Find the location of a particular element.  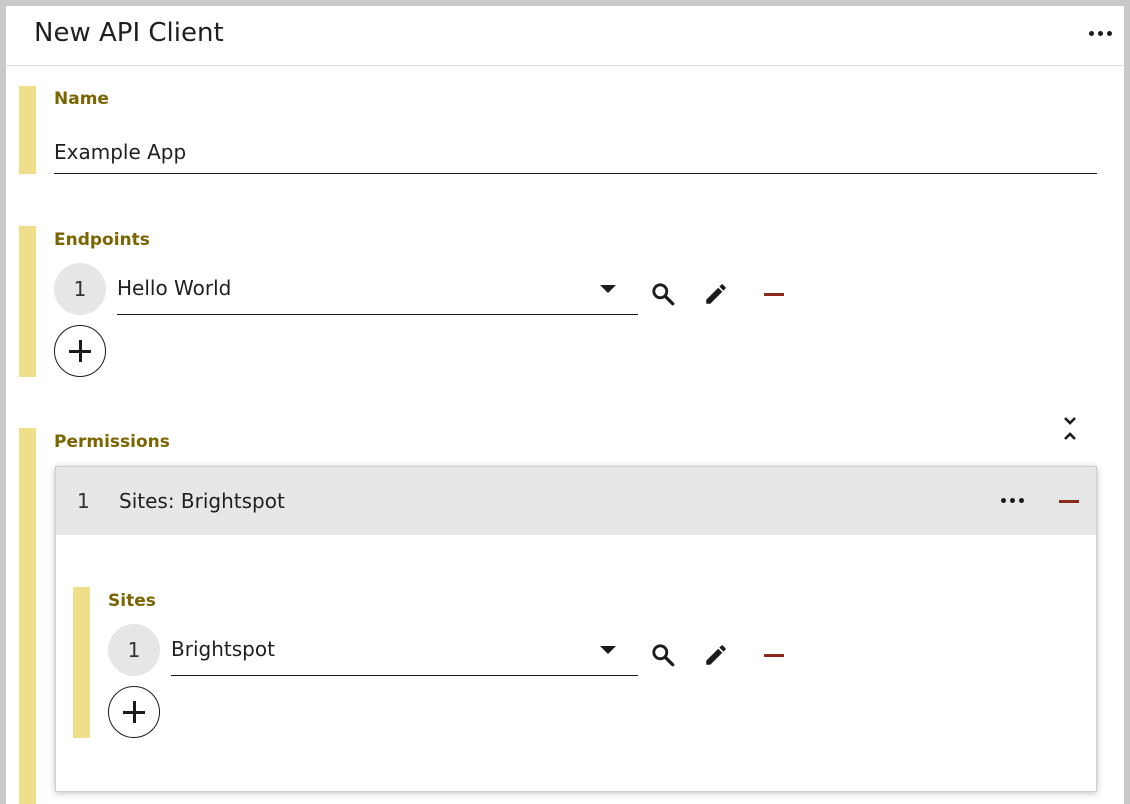

name-input is located at coordinates (575, 152).